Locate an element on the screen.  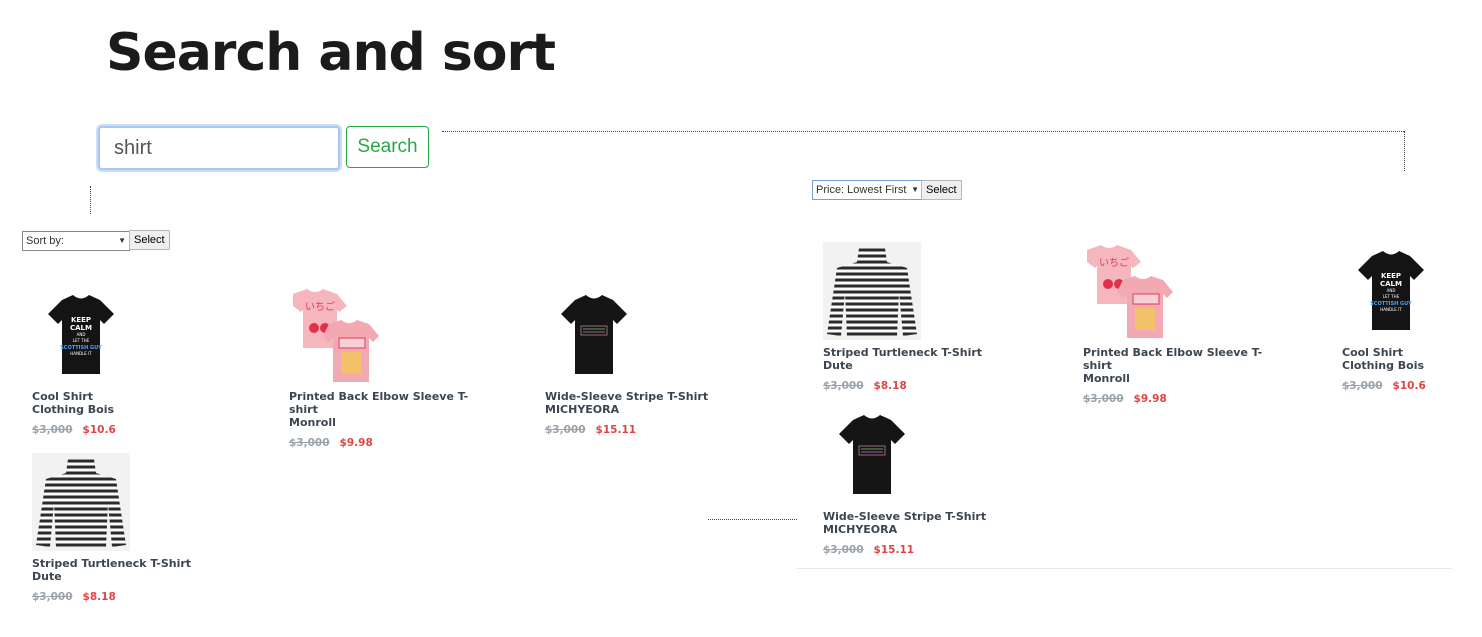
search-input is located at coordinates (219, 148).